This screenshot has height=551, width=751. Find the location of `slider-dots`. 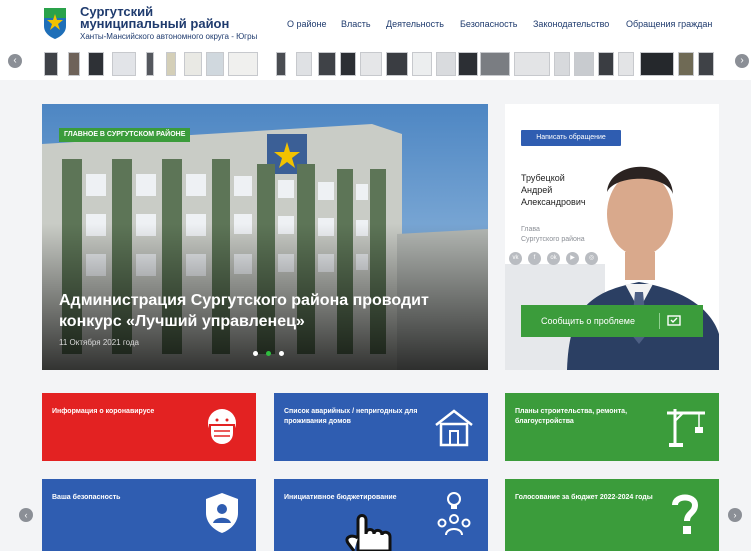

slider-dots is located at coordinates (272, 352).